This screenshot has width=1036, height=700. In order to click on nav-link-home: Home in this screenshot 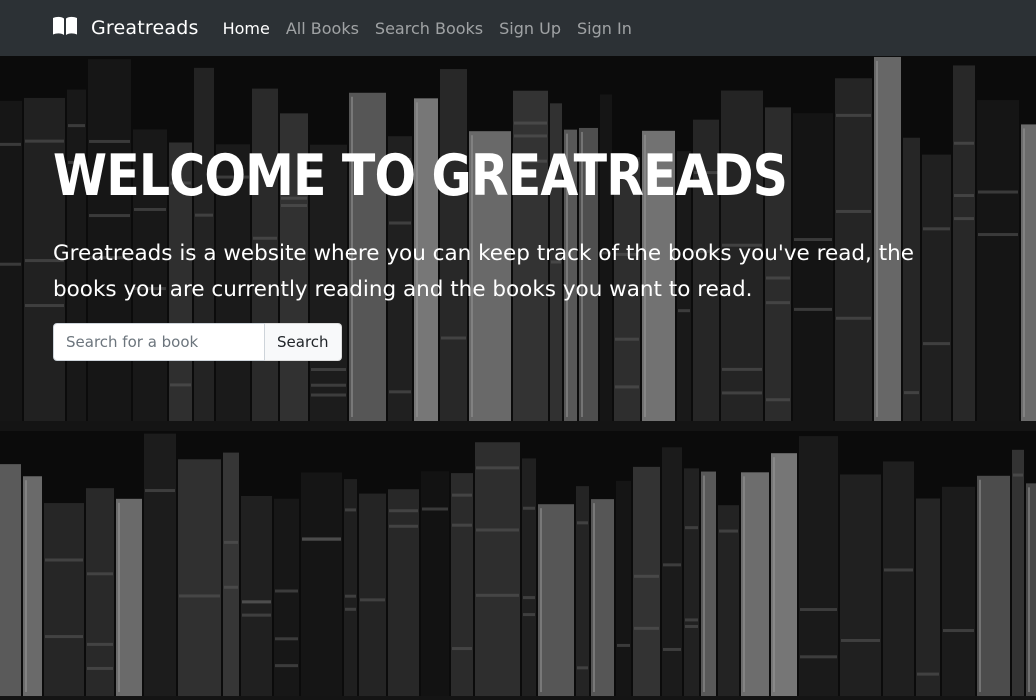, I will do `click(246, 28)`.